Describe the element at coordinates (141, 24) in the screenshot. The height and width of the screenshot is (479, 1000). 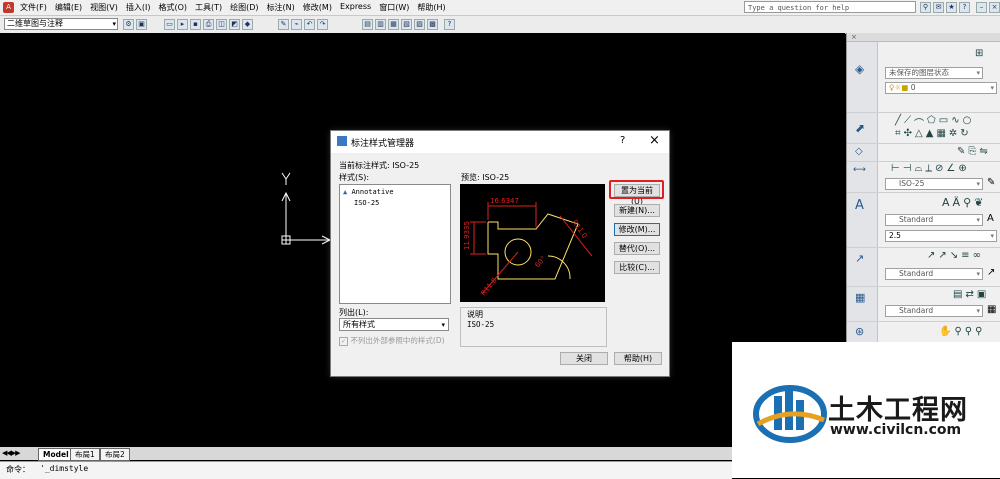
I see `workspace-save-icon: ▣` at that location.